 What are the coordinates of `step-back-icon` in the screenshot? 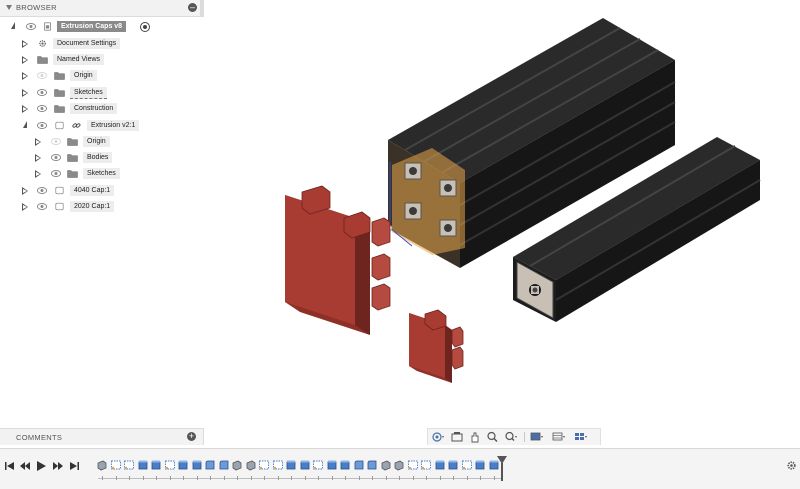 It's located at (25, 466).